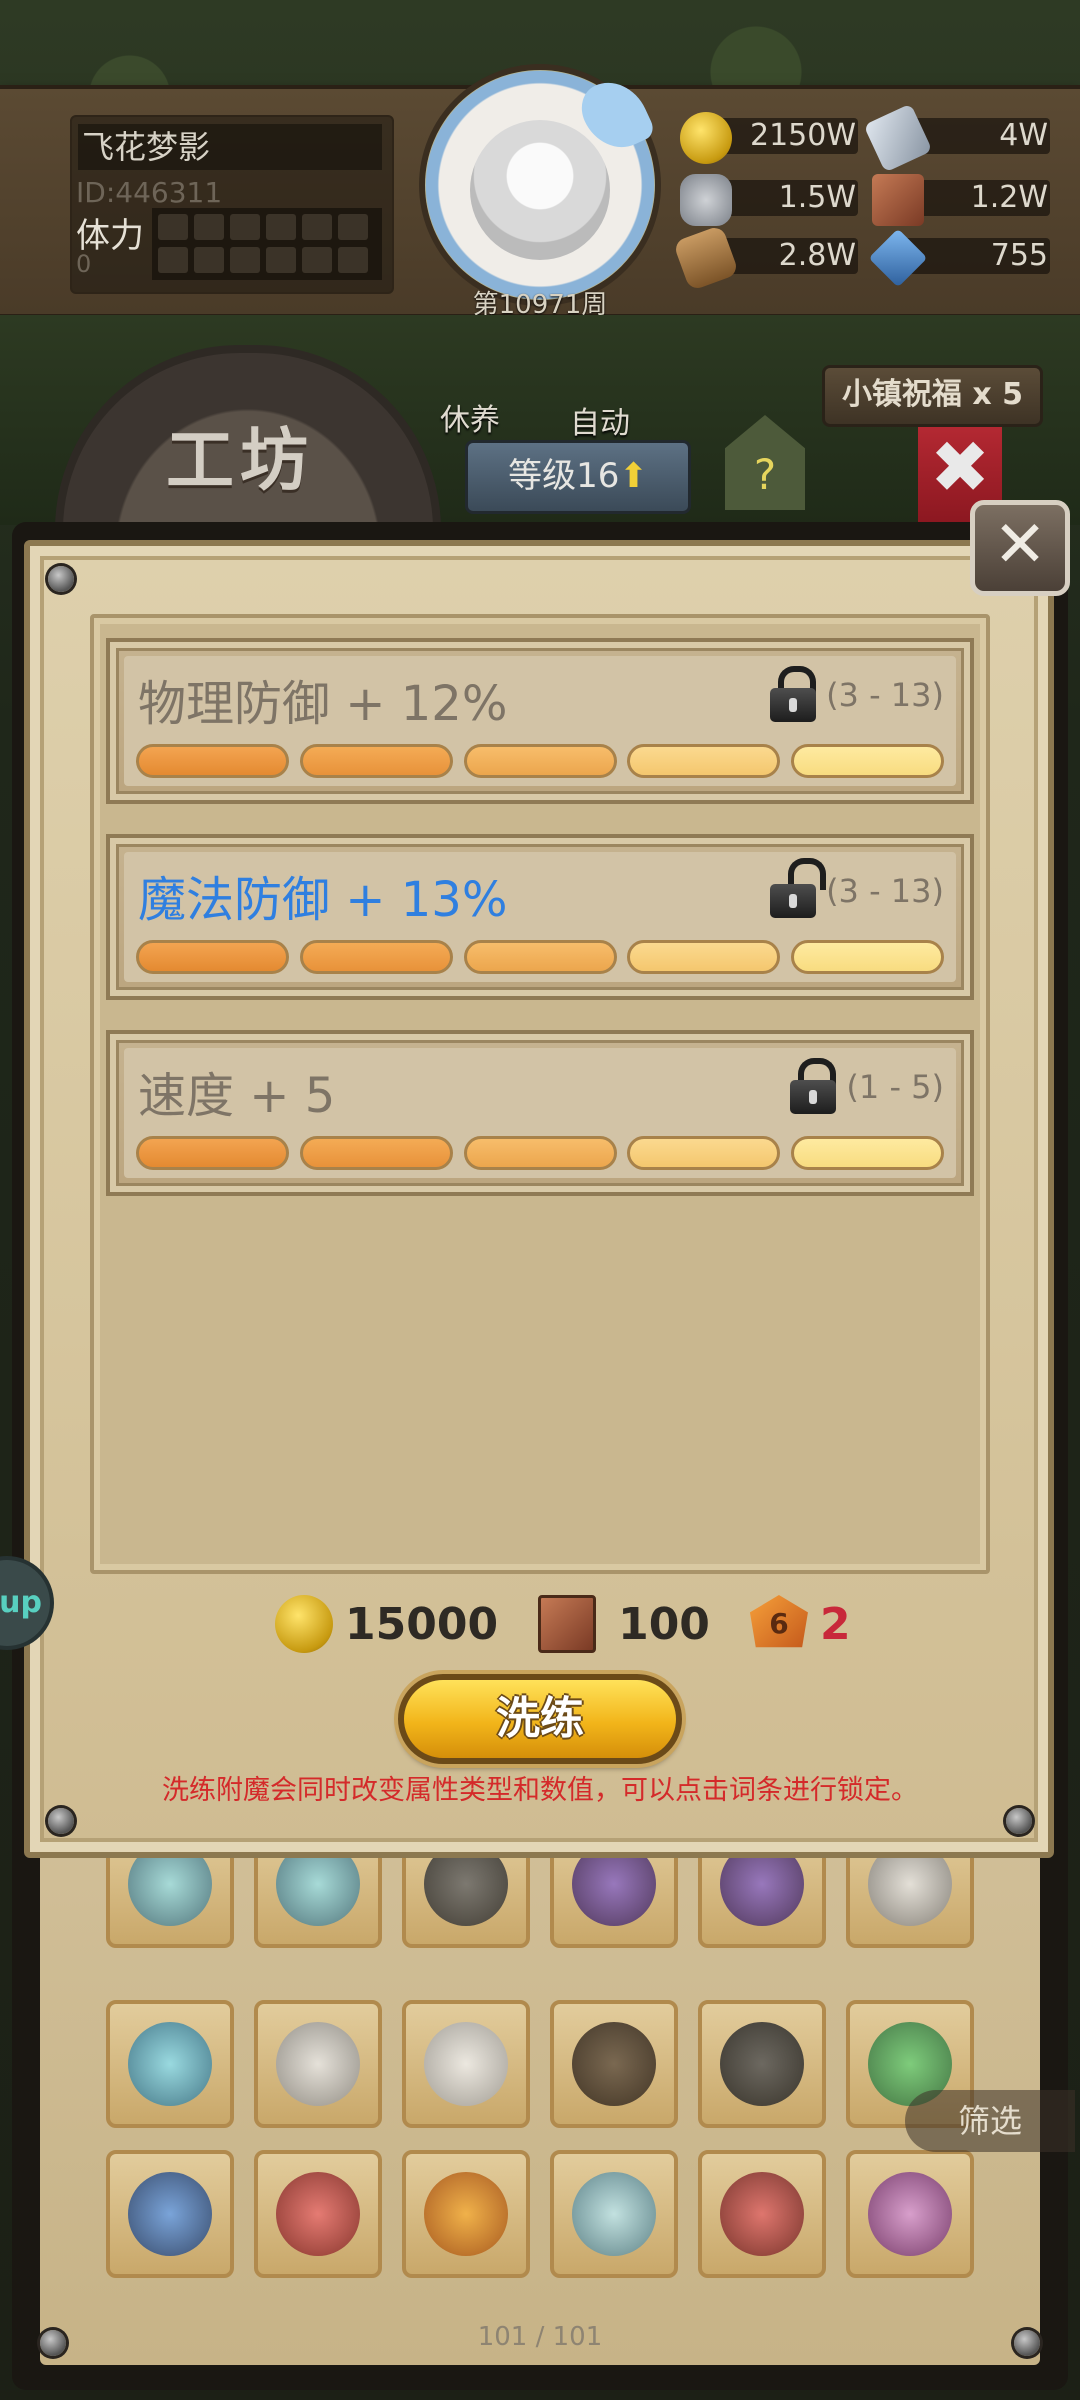 The height and width of the screenshot is (2400, 1080). I want to click on attribute-name: 魔法防御 + 13%, so click(323, 900).